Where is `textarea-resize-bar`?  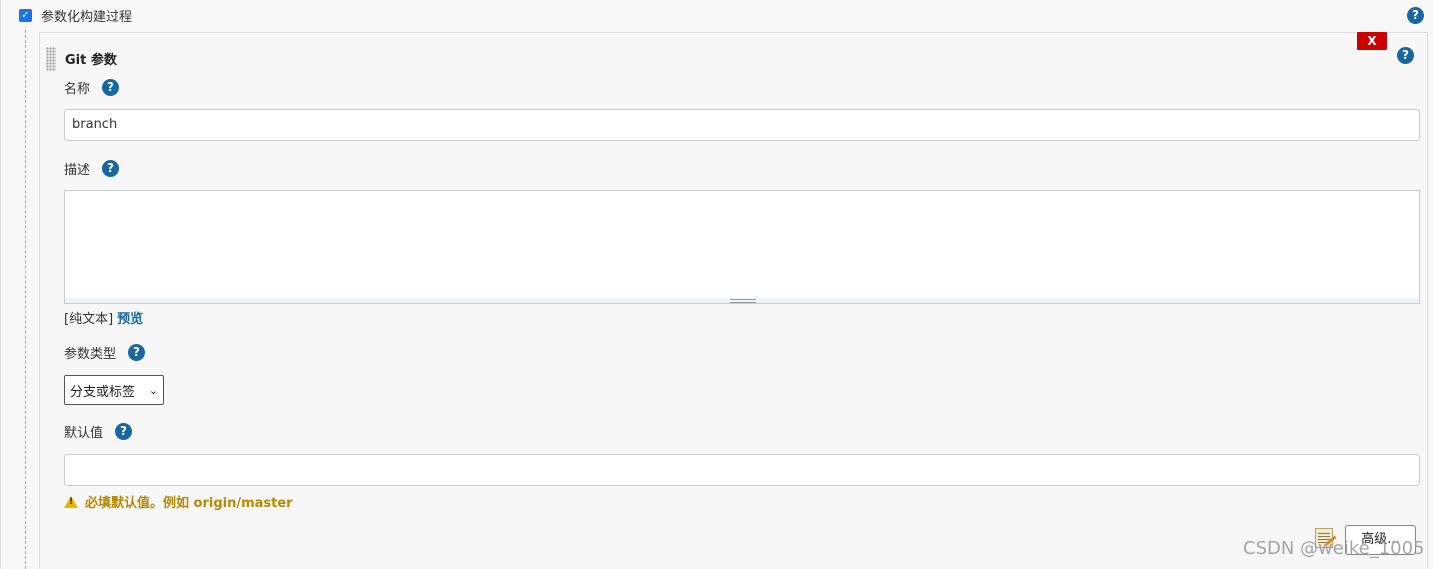 textarea-resize-bar is located at coordinates (742, 301).